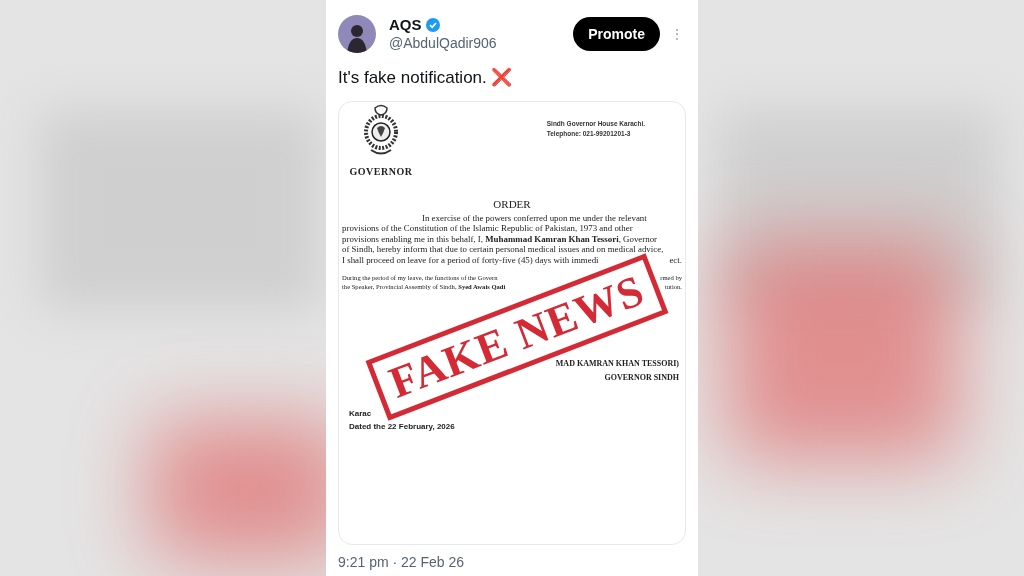 The height and width of the screenshot is (576, 1024). I want to click on document-date: Dated the 22 February, 2026, so click(402, 427).